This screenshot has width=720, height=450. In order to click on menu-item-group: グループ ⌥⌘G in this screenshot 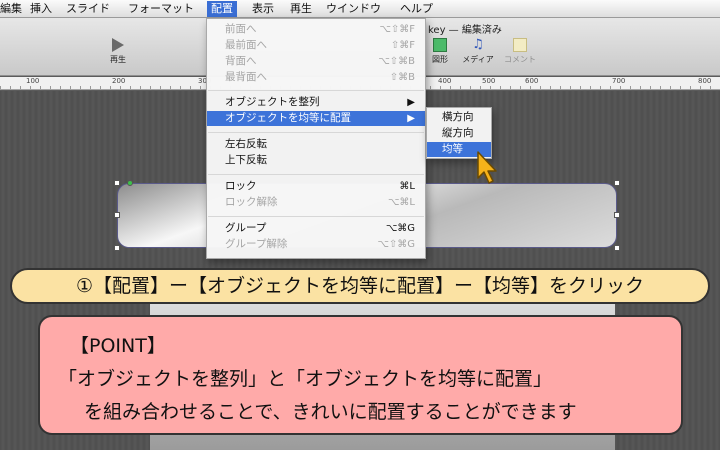, I will do `click(316, 228)`.